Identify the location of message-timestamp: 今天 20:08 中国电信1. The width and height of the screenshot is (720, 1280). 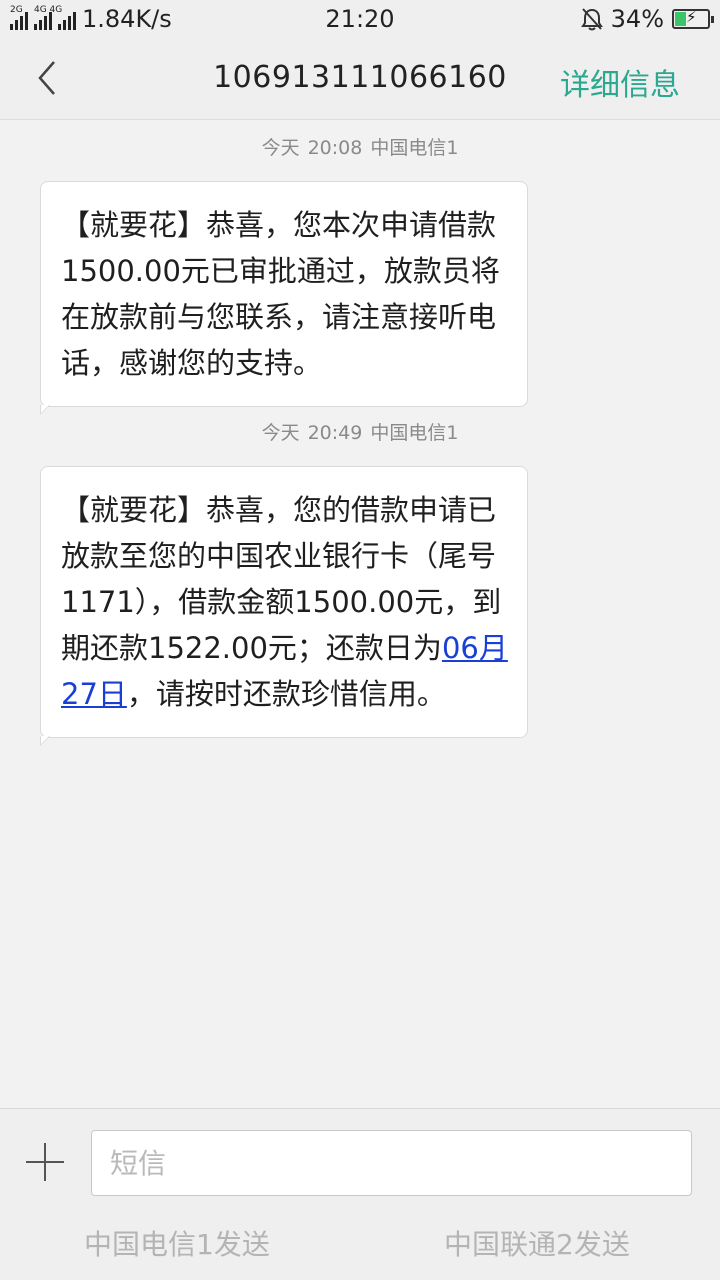
(360, 146).